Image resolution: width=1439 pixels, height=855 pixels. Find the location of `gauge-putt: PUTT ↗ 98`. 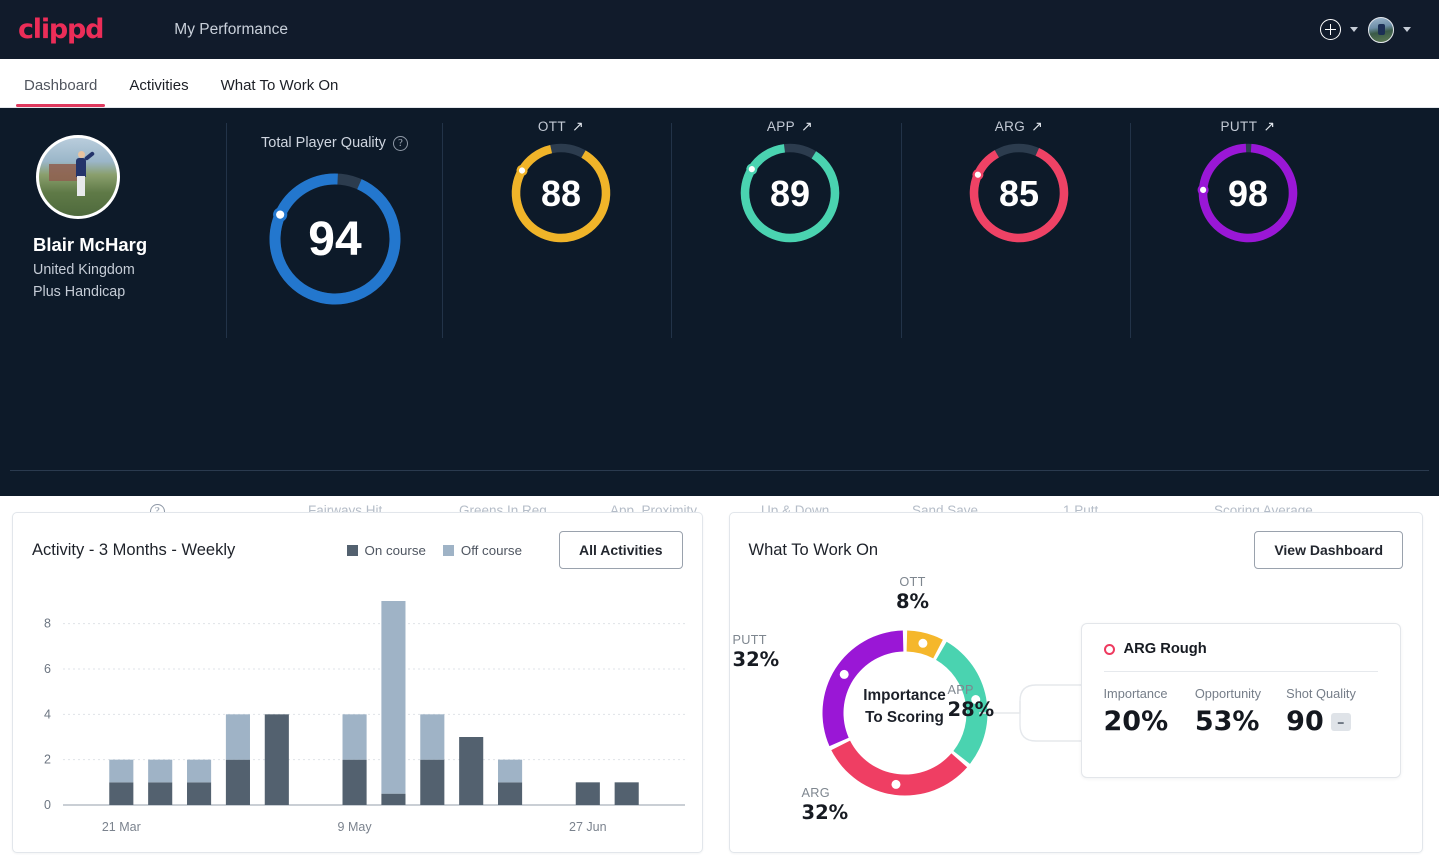

gauge-putt: PUTT ↗ 98 is located at coordinates (1248, 184).